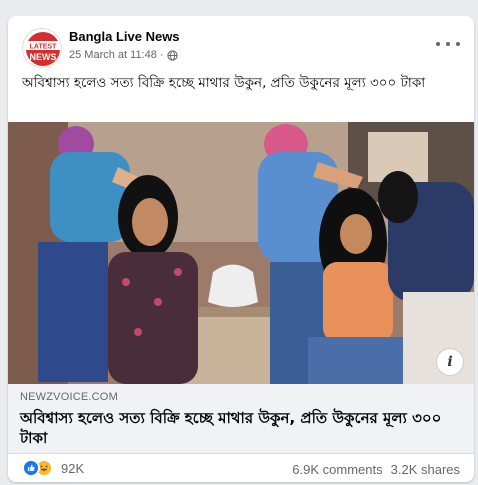 The width and height of the screenshot is (478, 485). What do you see at coordinates (31, 468) in the screenshot?
I see `like-reaction-icon` at bounding box center [31, 468].